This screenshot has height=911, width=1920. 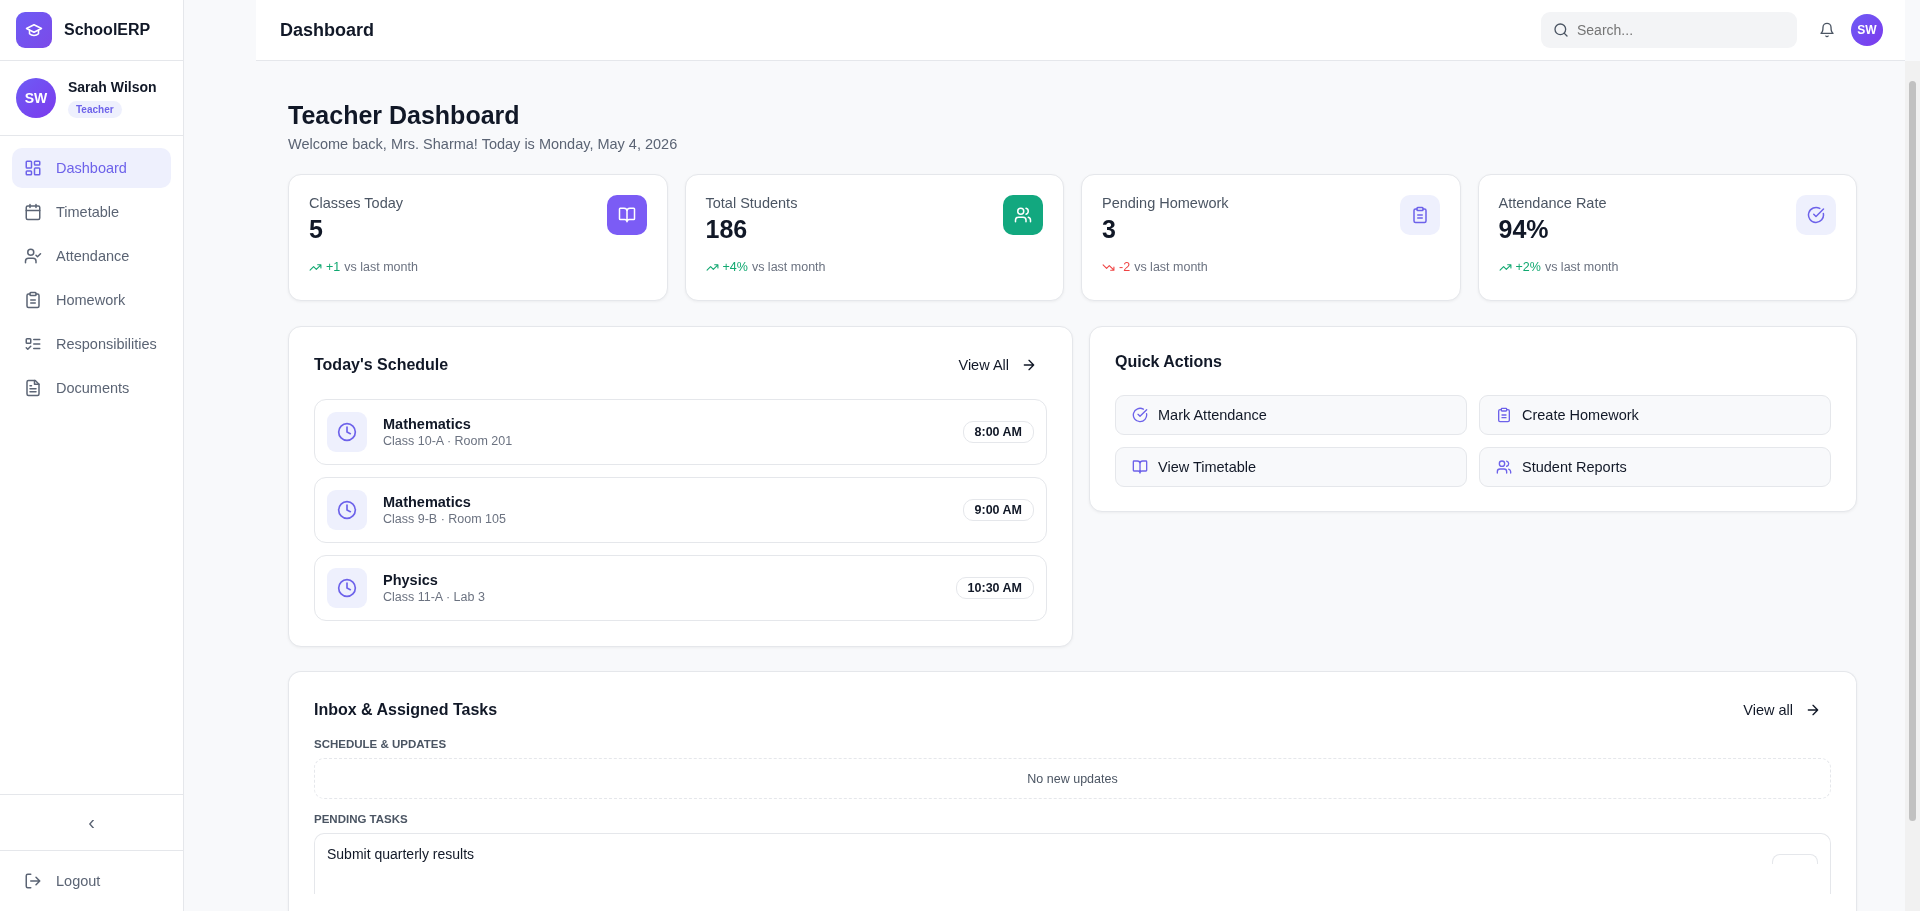 What do you see at coordinates (107, 30) in the screenshot?
I see `brand-name: SchoolERP` at bounding box center [107, 30].